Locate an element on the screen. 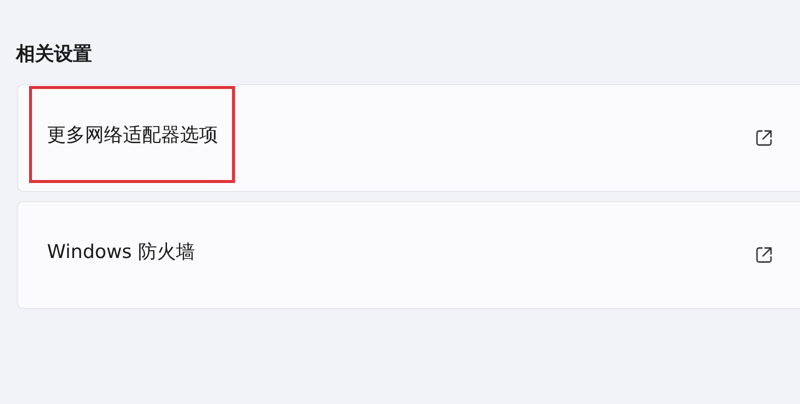  link-label: Windows 防火墙 is located at coordinates (121, 252).